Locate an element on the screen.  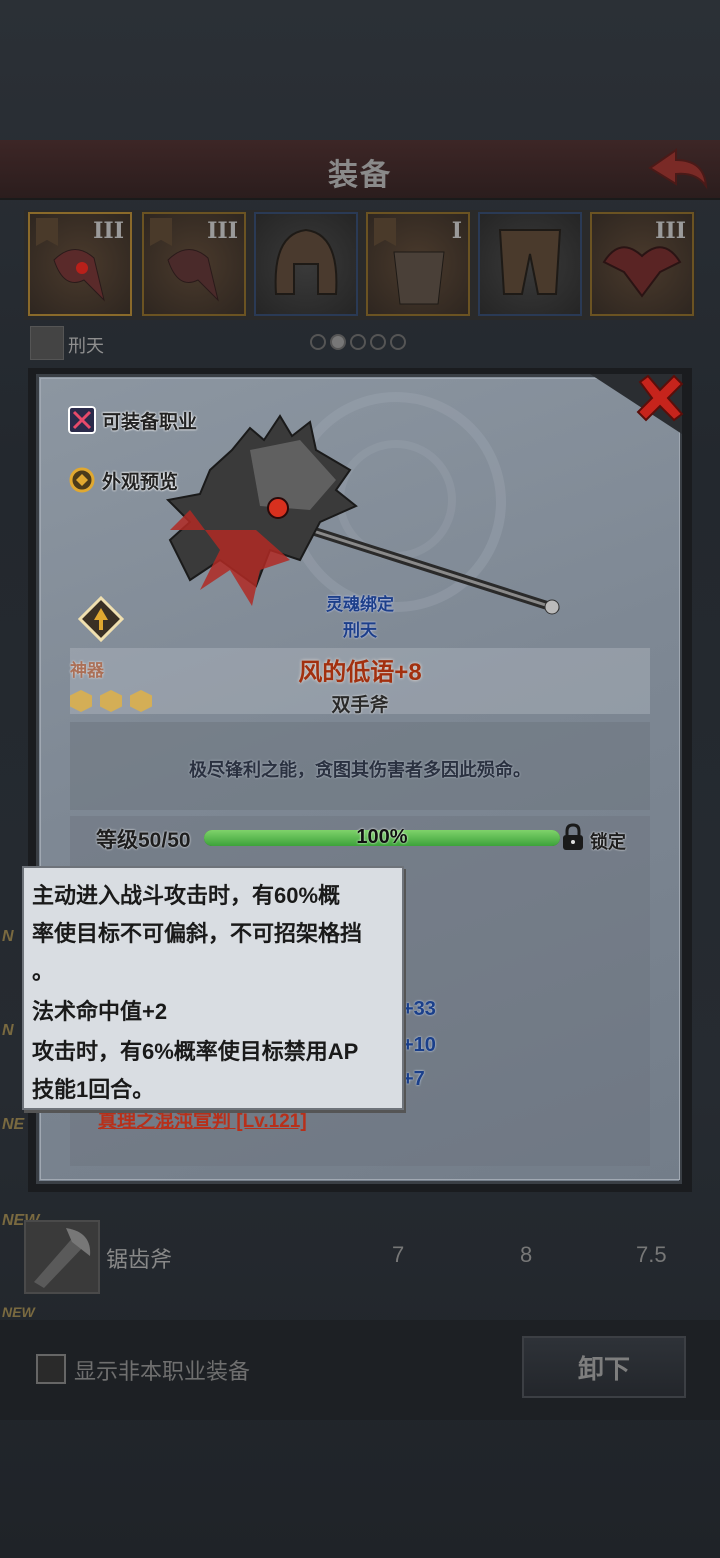
page-dot-active is located at coordinates (338, 342).